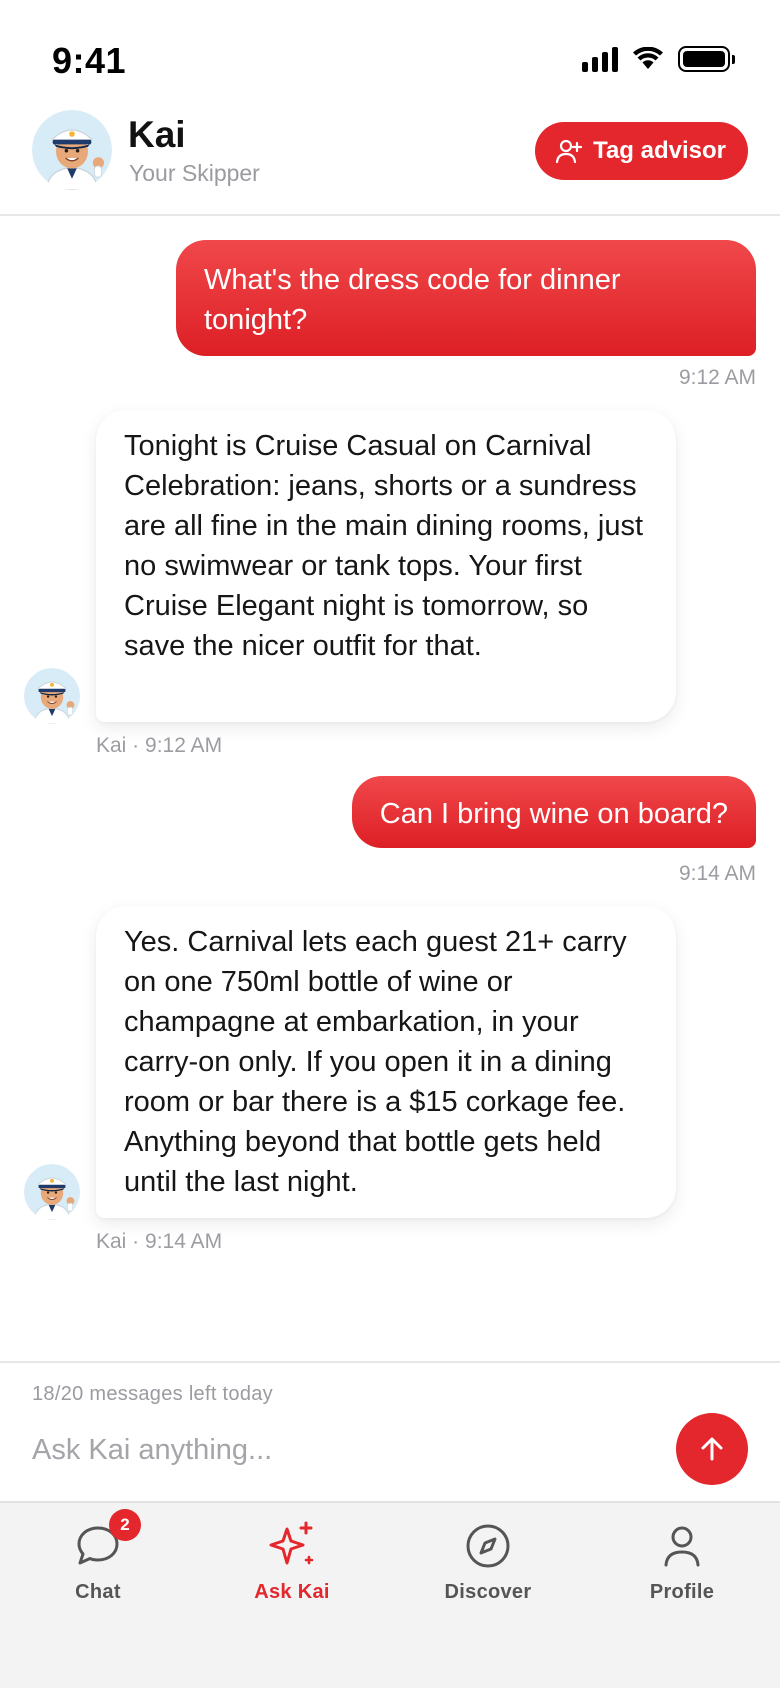 Image resolution: width=780 pixels, height=1688 pixels. Describe the element at coordinates (390, 55) in the screenshot. I see `status-bar: 9:41` at that location.